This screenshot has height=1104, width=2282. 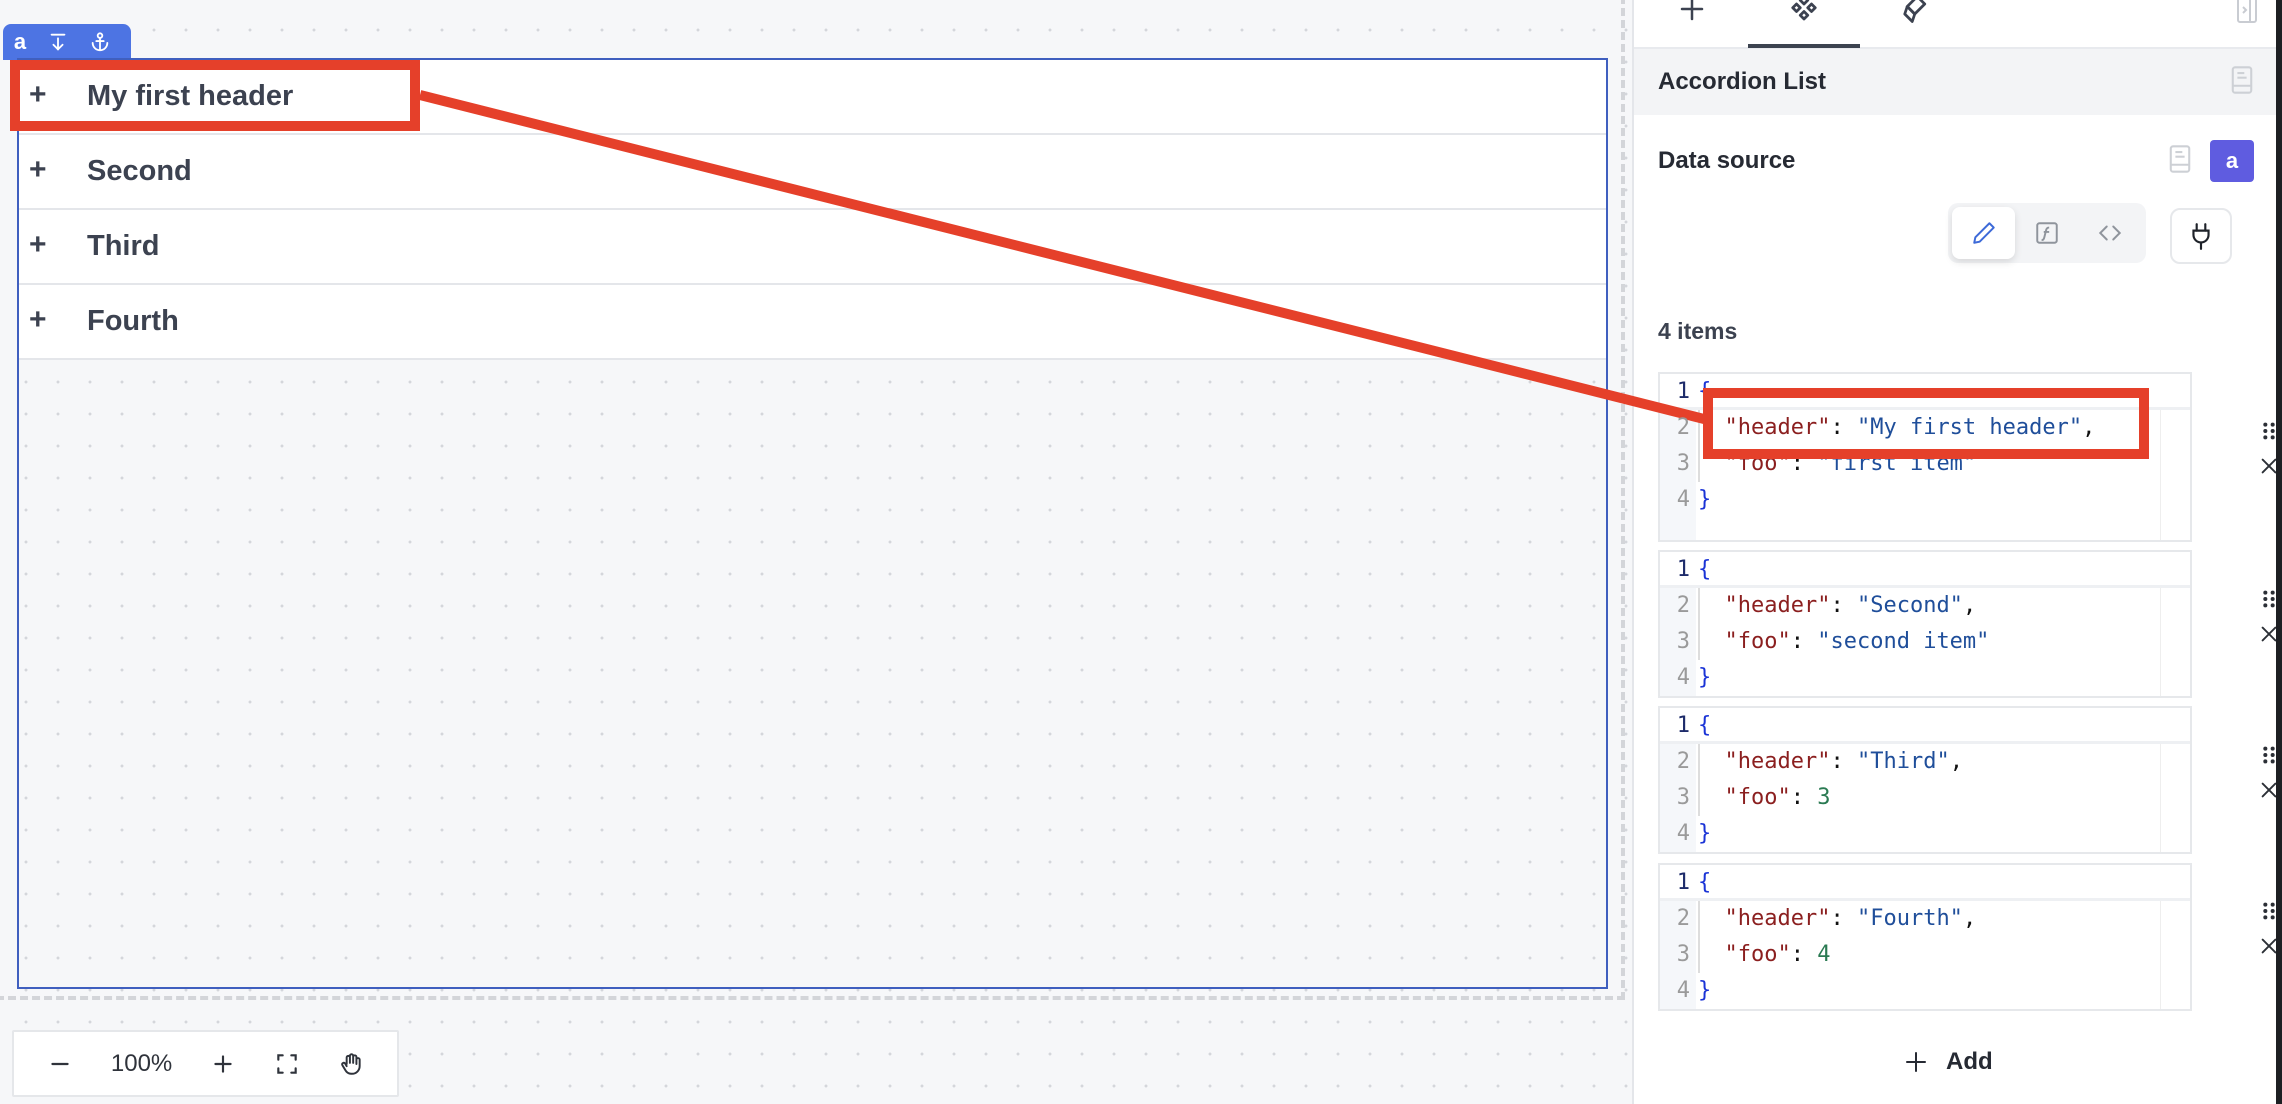 I want to click on hand-icon, so click(x=351, y=1063).